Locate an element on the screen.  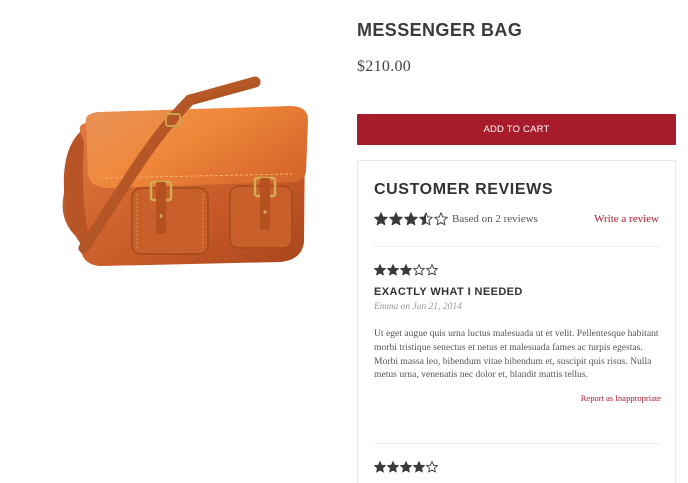
review-count-text: Based on 2 reviews is located at coordinates (495, 219).